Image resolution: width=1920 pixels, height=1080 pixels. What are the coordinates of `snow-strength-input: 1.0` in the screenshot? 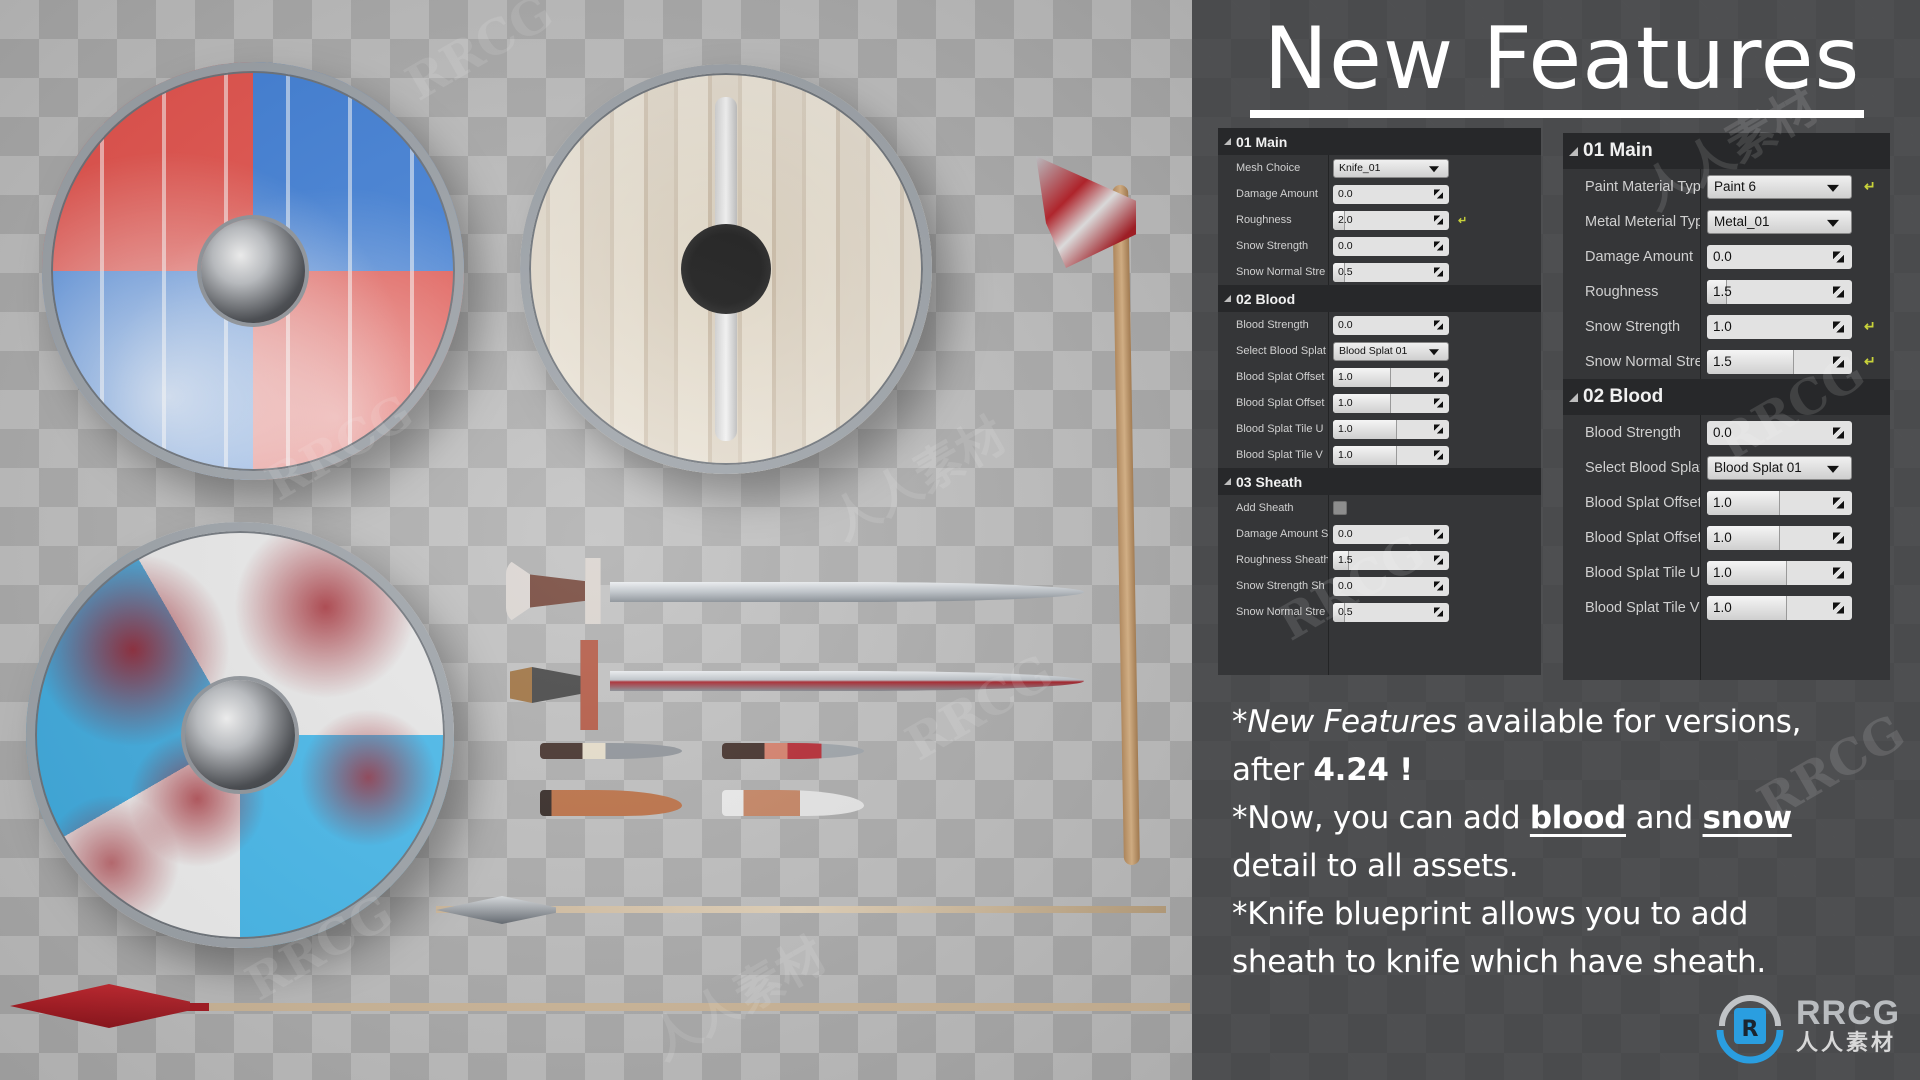 It's located at (1779, 326).